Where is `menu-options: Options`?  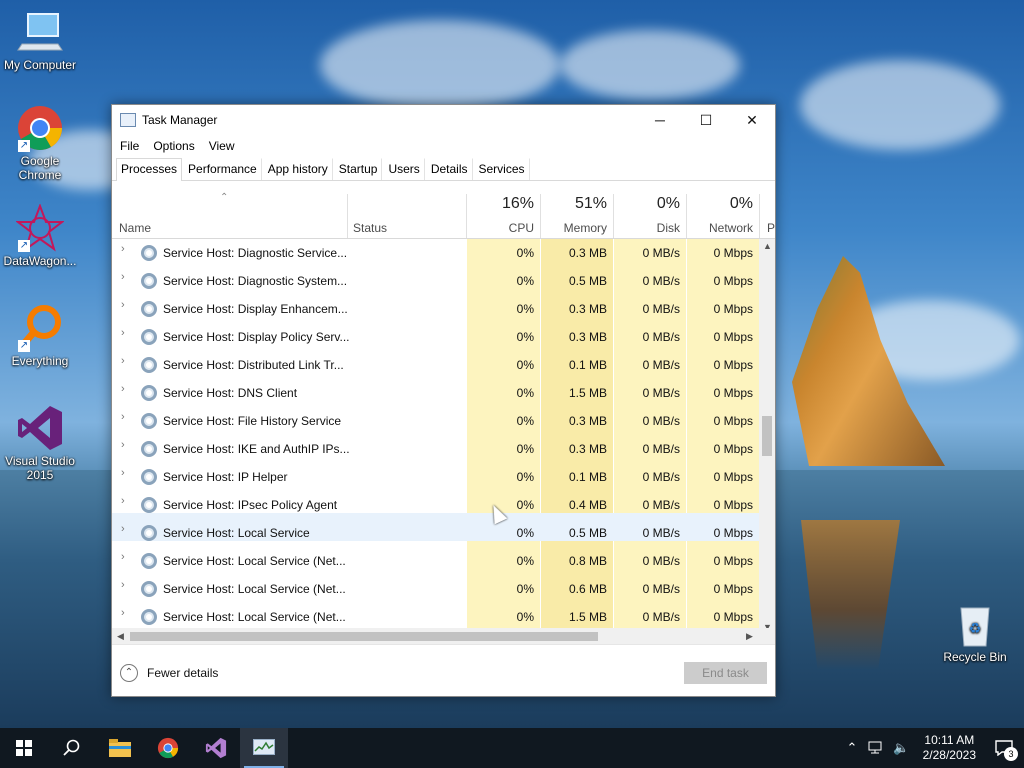
menu-options: Options is located at coordinates (173, 146).